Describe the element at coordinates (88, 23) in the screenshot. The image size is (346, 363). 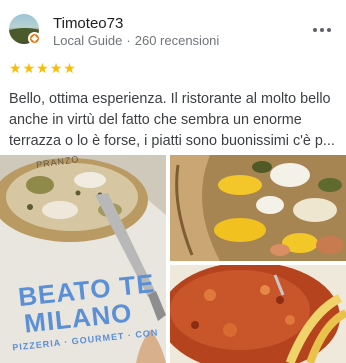
I see `author-name: Timoteo73` at that location.